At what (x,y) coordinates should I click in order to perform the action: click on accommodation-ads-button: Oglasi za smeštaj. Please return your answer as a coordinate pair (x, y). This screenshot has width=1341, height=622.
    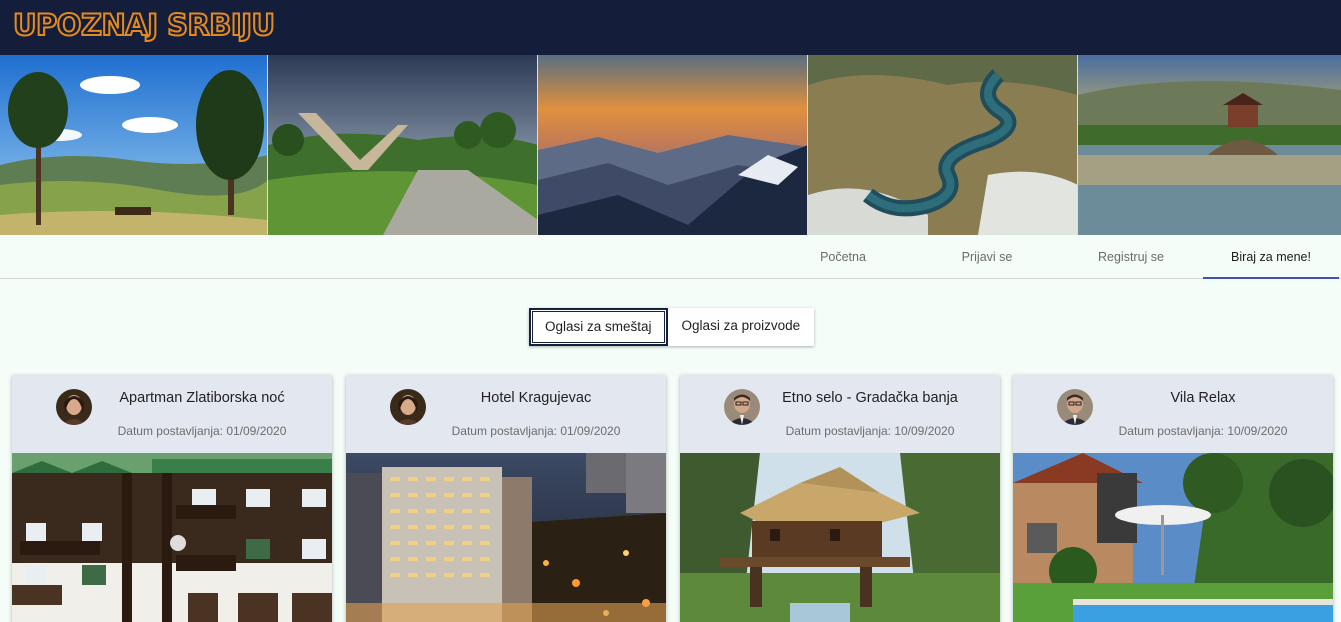
    Looking at the image, I should click on (598, 327).